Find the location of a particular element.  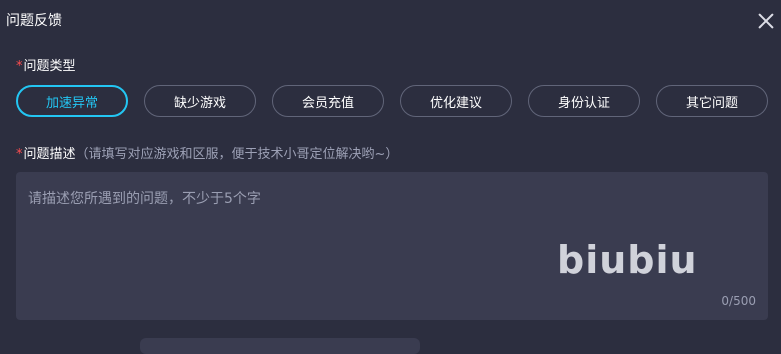

problem-type-label-text: 问题类型 is located at coordinates (49, 66).